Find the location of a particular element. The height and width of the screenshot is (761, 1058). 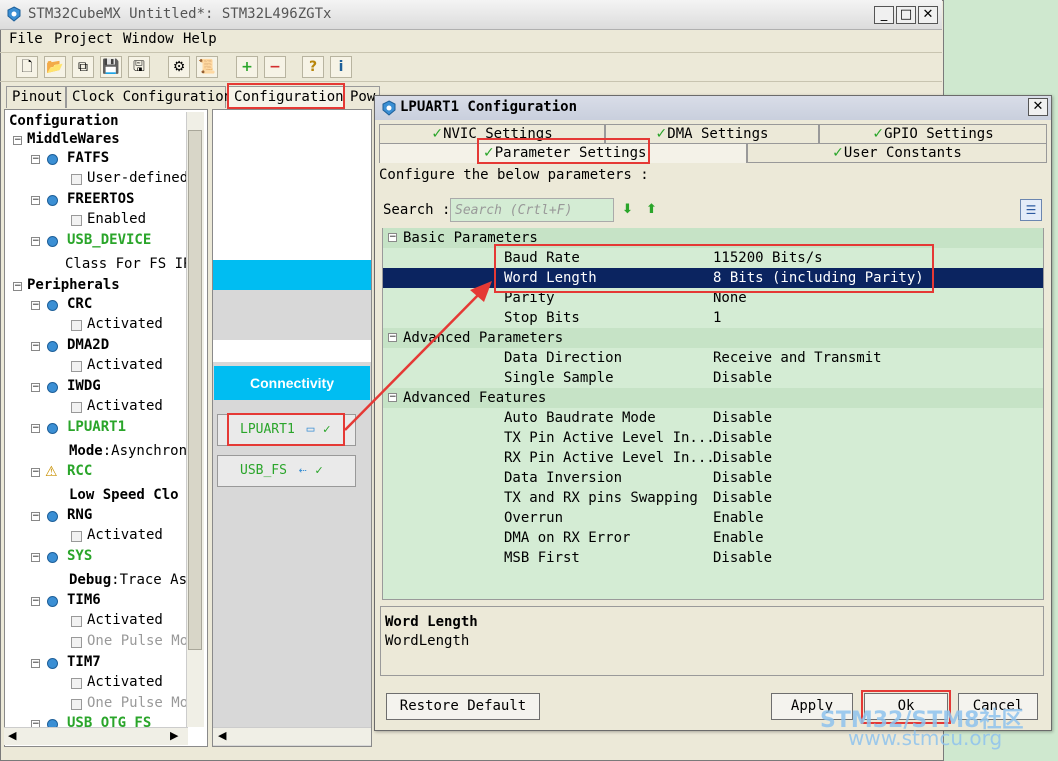

param-row: TX and RX pins Swapping Disable is located at coordinates (713, 498).